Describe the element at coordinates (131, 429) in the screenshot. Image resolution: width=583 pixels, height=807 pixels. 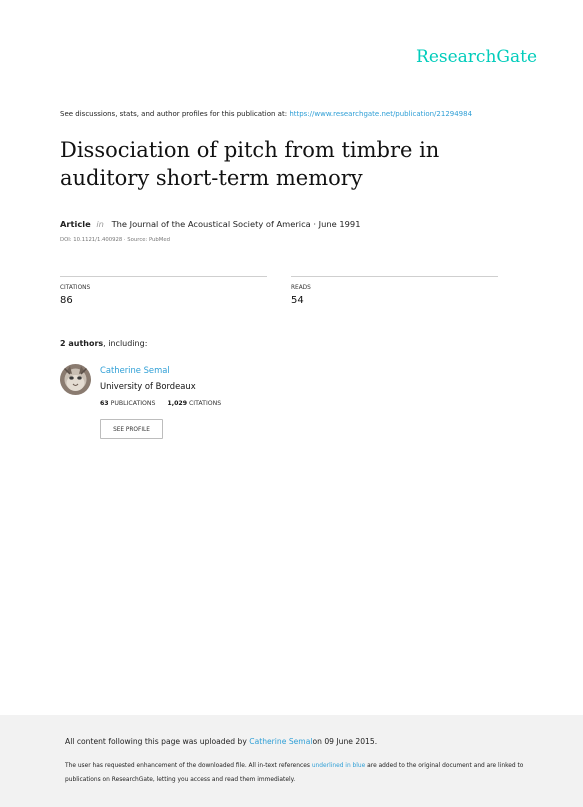
I see `see-profile-button: SEE PROFILE` at that location.